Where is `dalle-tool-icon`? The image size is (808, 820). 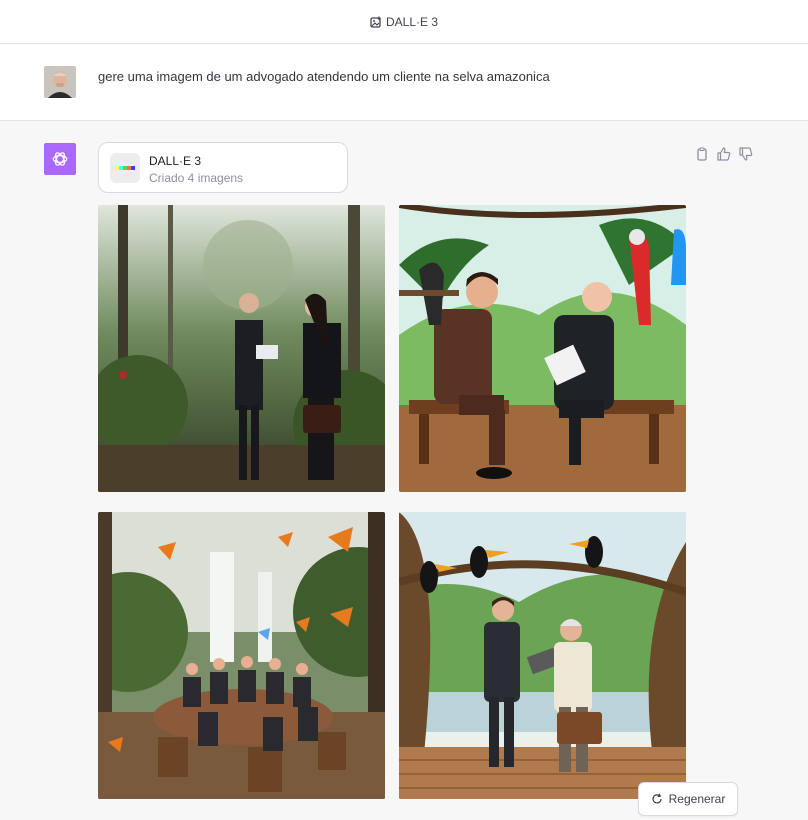 dalle-tool-icon is located at coordinates (125, 168).